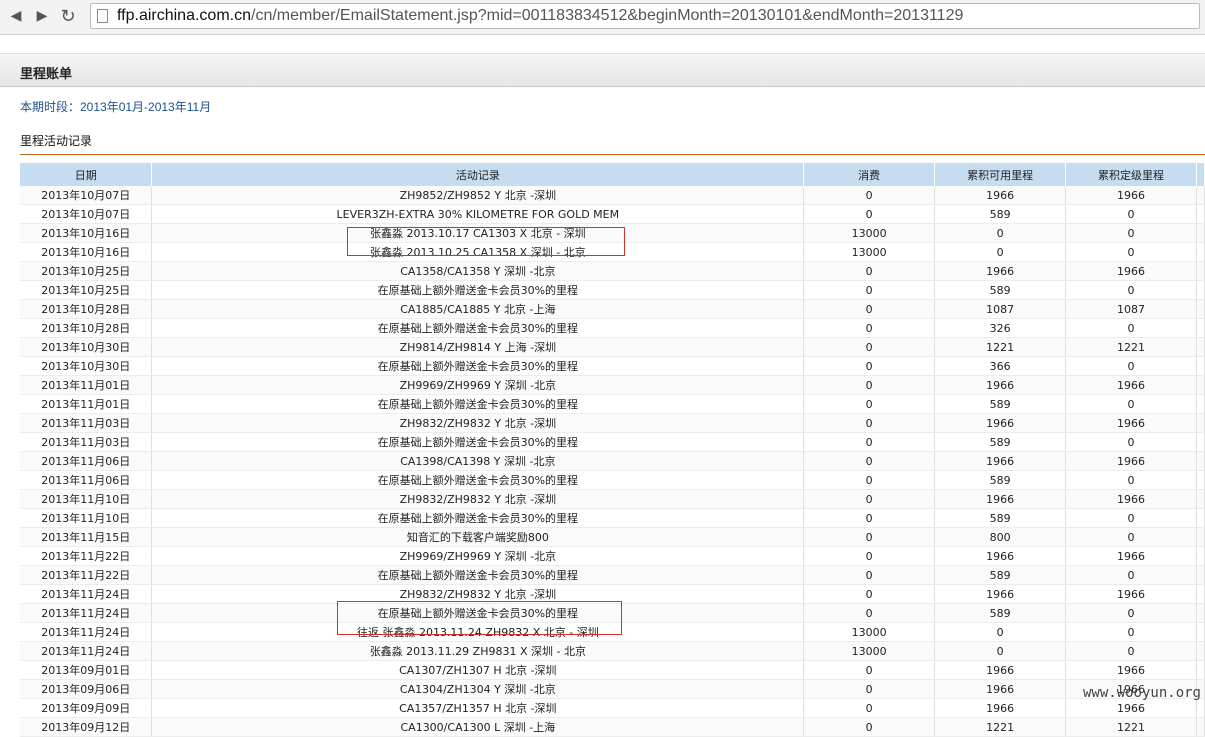  I want to click on divider, so click(612, 154).